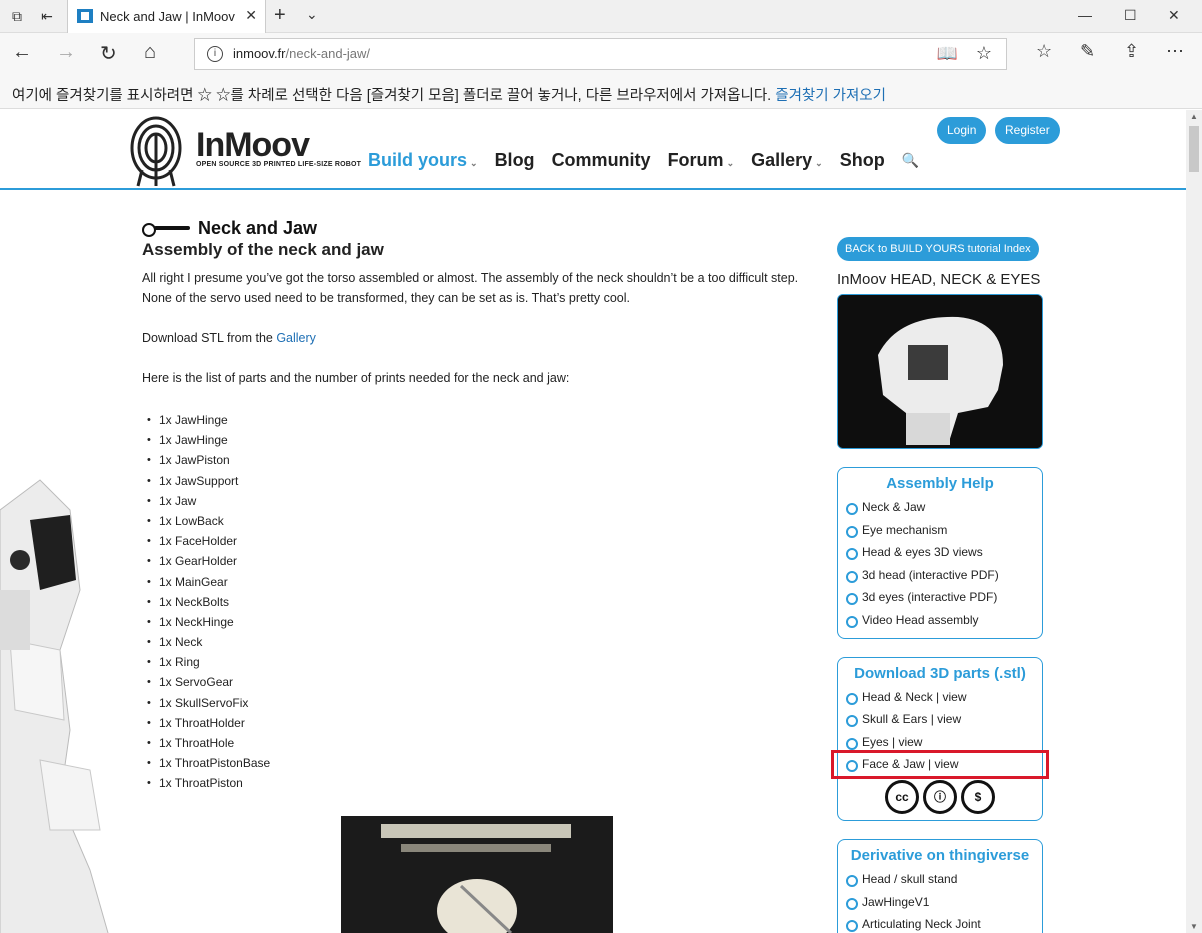 This screenshot has height=933, width=1202. Describe the element at coordinates (296, 338) in the screenshot. I see `gallery-link: Gallery` at that location.